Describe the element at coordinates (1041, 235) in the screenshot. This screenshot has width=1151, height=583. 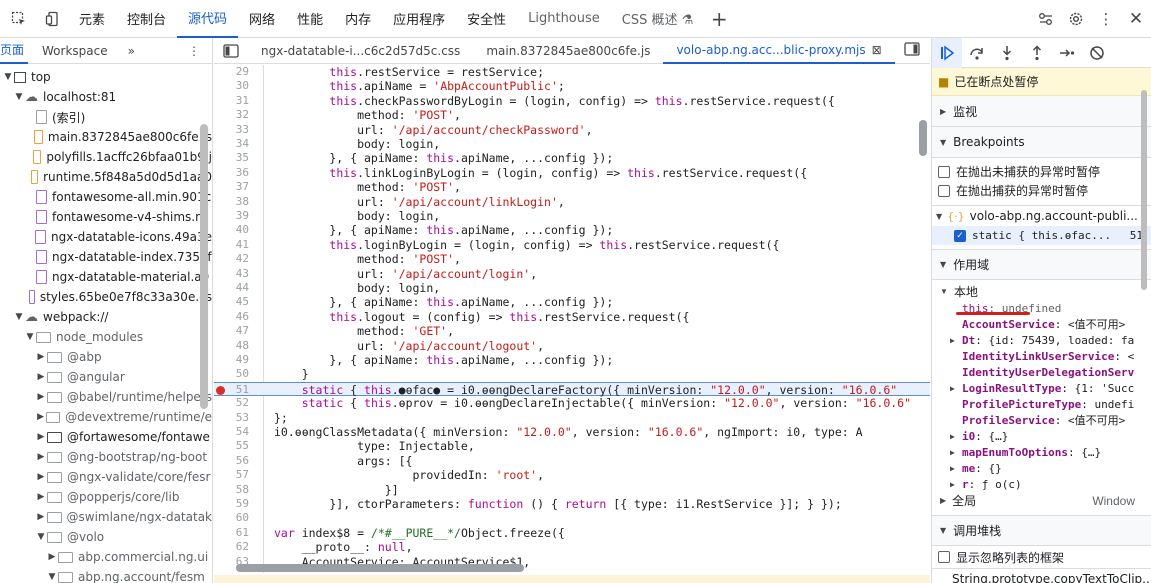
I see `breakpoint-entry: ✓ static { this.ɵfac... 51` at that location.